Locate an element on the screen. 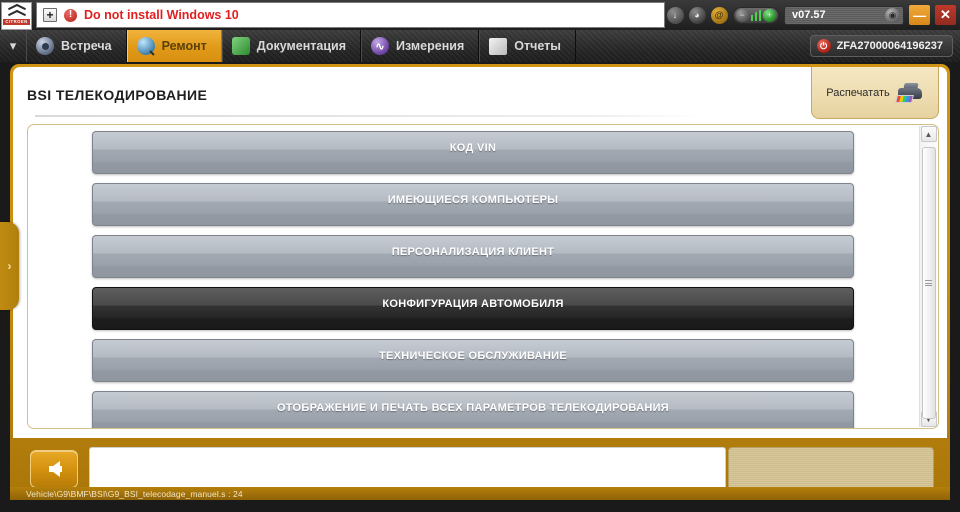 The width and height of the screenshot is (960, 512). tab-label: Измерения is located at coordinates (430, 46).